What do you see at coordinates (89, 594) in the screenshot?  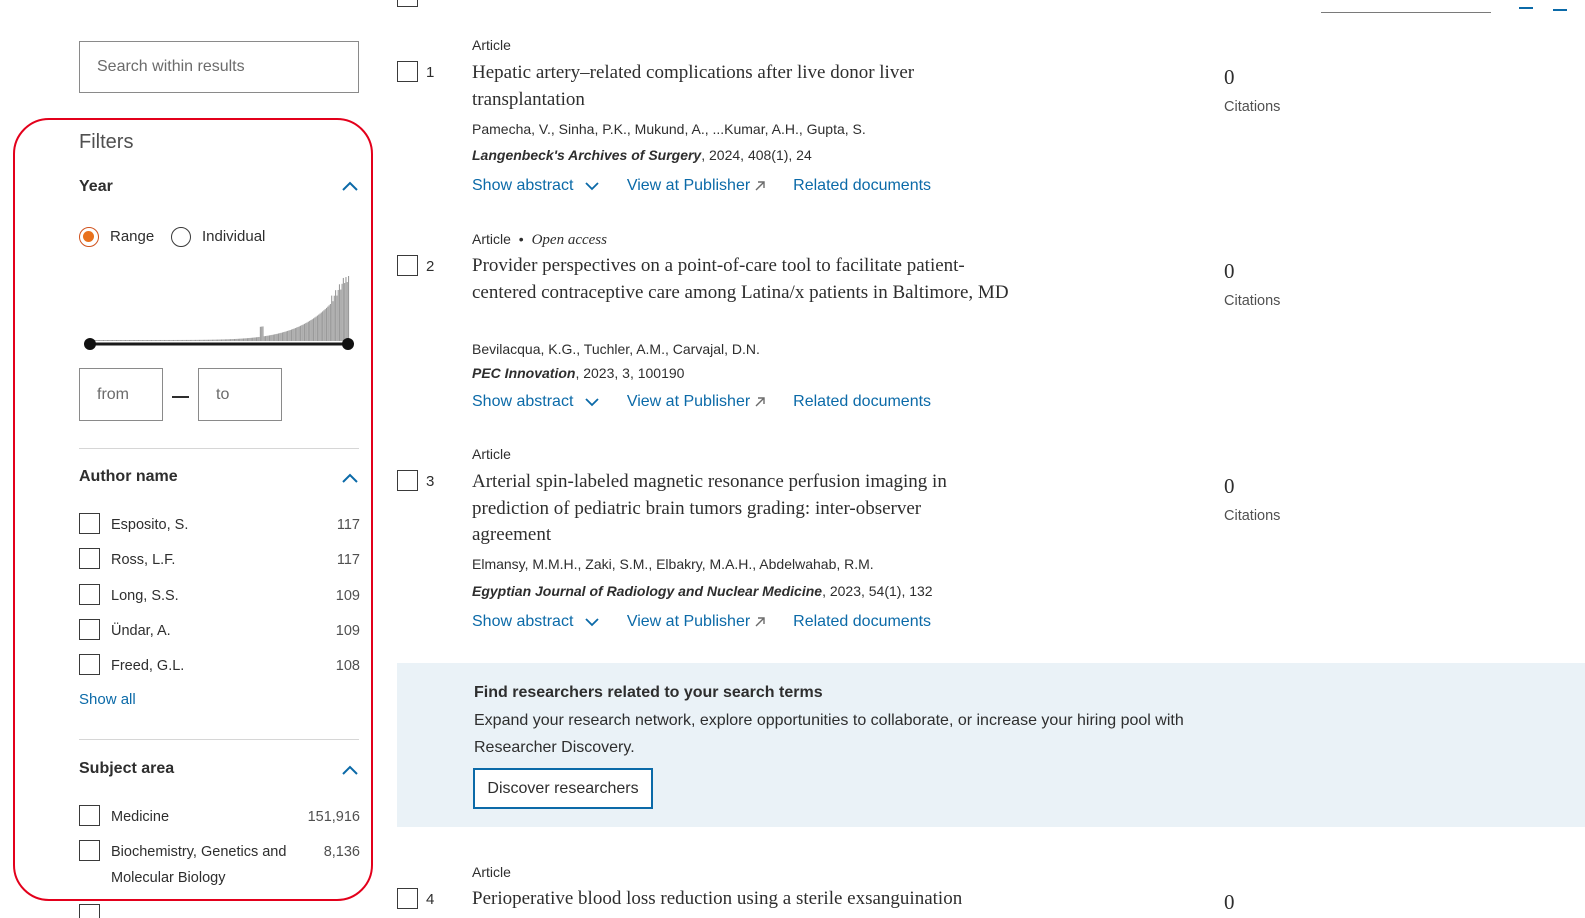 I see `author-checkbox-long` at bounding box center [89, 594].